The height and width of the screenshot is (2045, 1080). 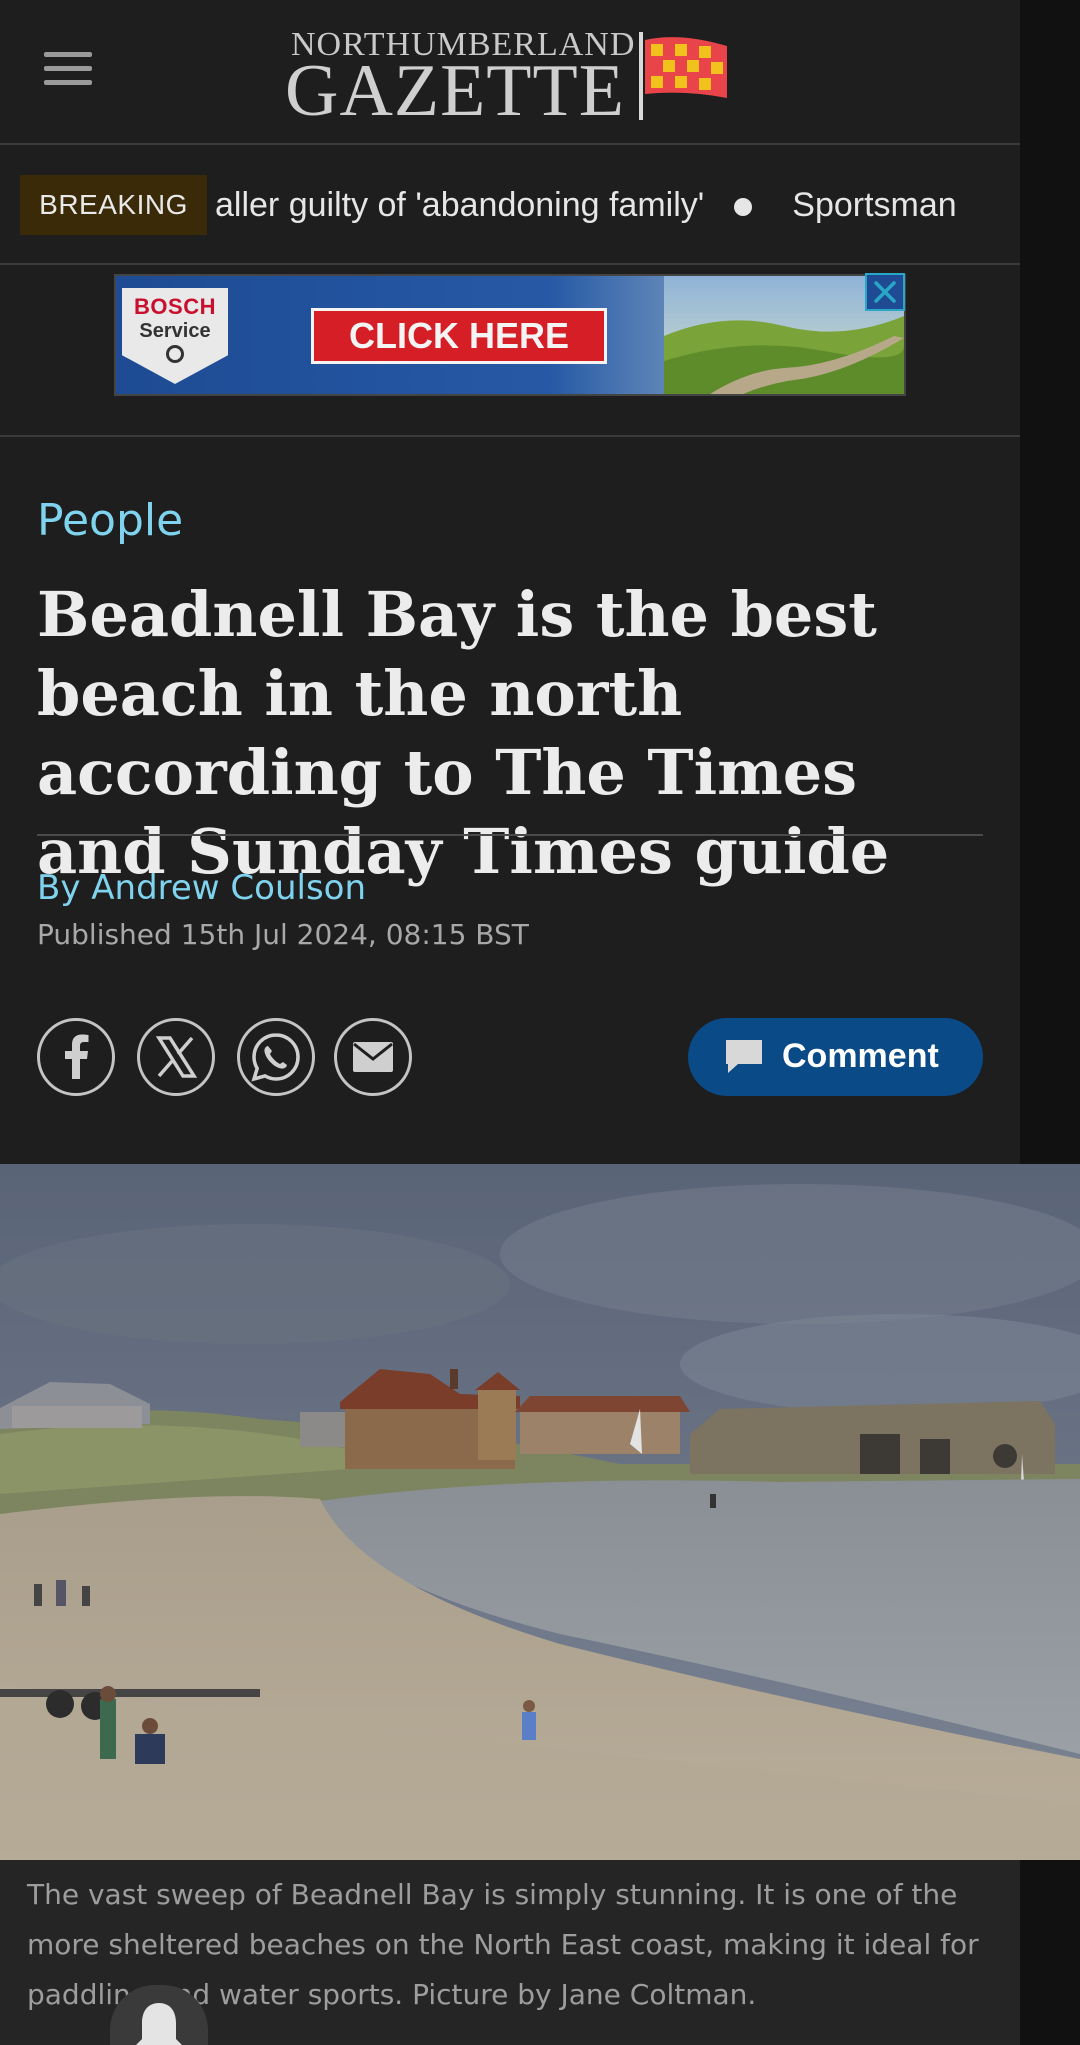 What do you see at coordinates (455, 91) in the screenshot?
I see `logo-main-text: GAZETTE` at bounding box center [455, 91].